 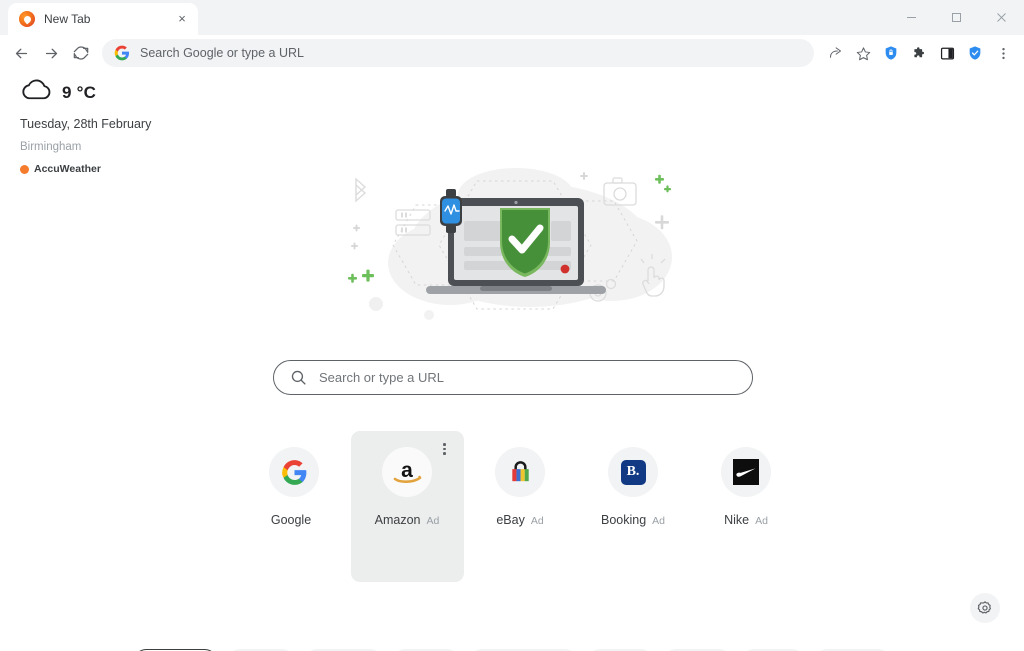 I want to click on share-icon, so click(x=835, y=53).